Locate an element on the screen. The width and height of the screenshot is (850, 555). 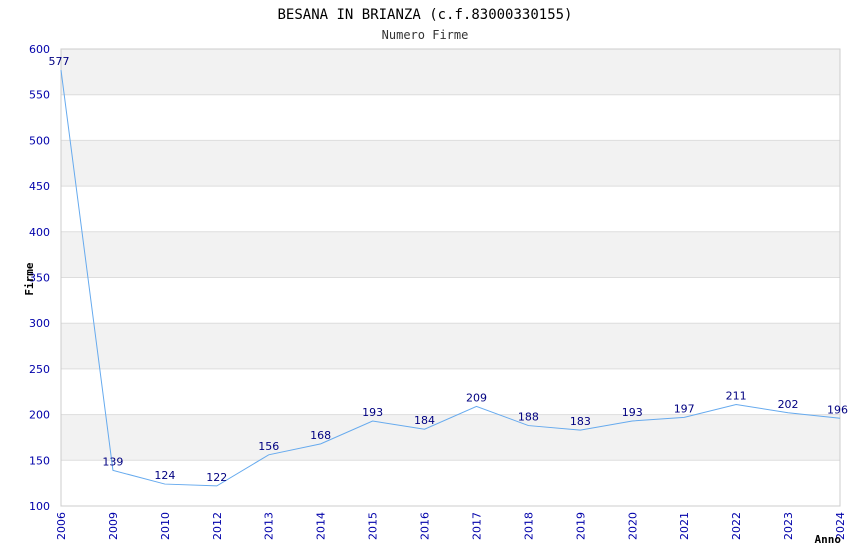
data-label: 184 is located at coordinates (424, 420).